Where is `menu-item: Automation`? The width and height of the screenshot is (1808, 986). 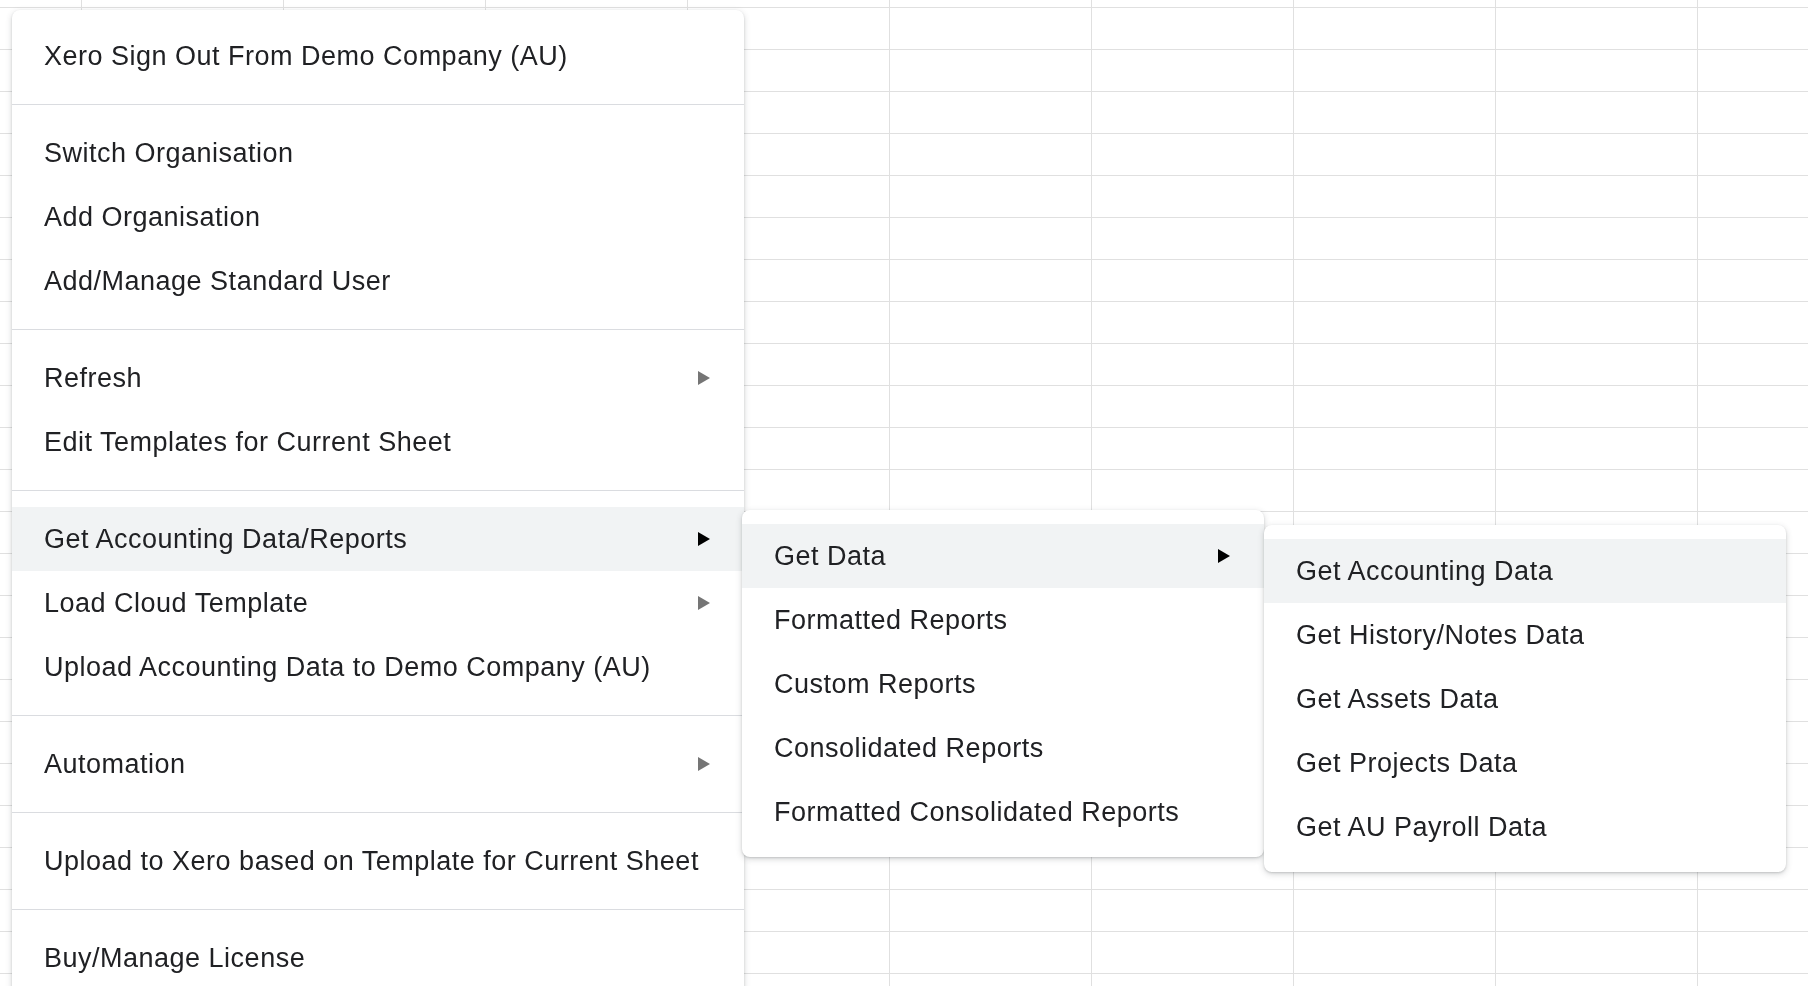 menu-item: Automation is located at coordinates (378, 764).